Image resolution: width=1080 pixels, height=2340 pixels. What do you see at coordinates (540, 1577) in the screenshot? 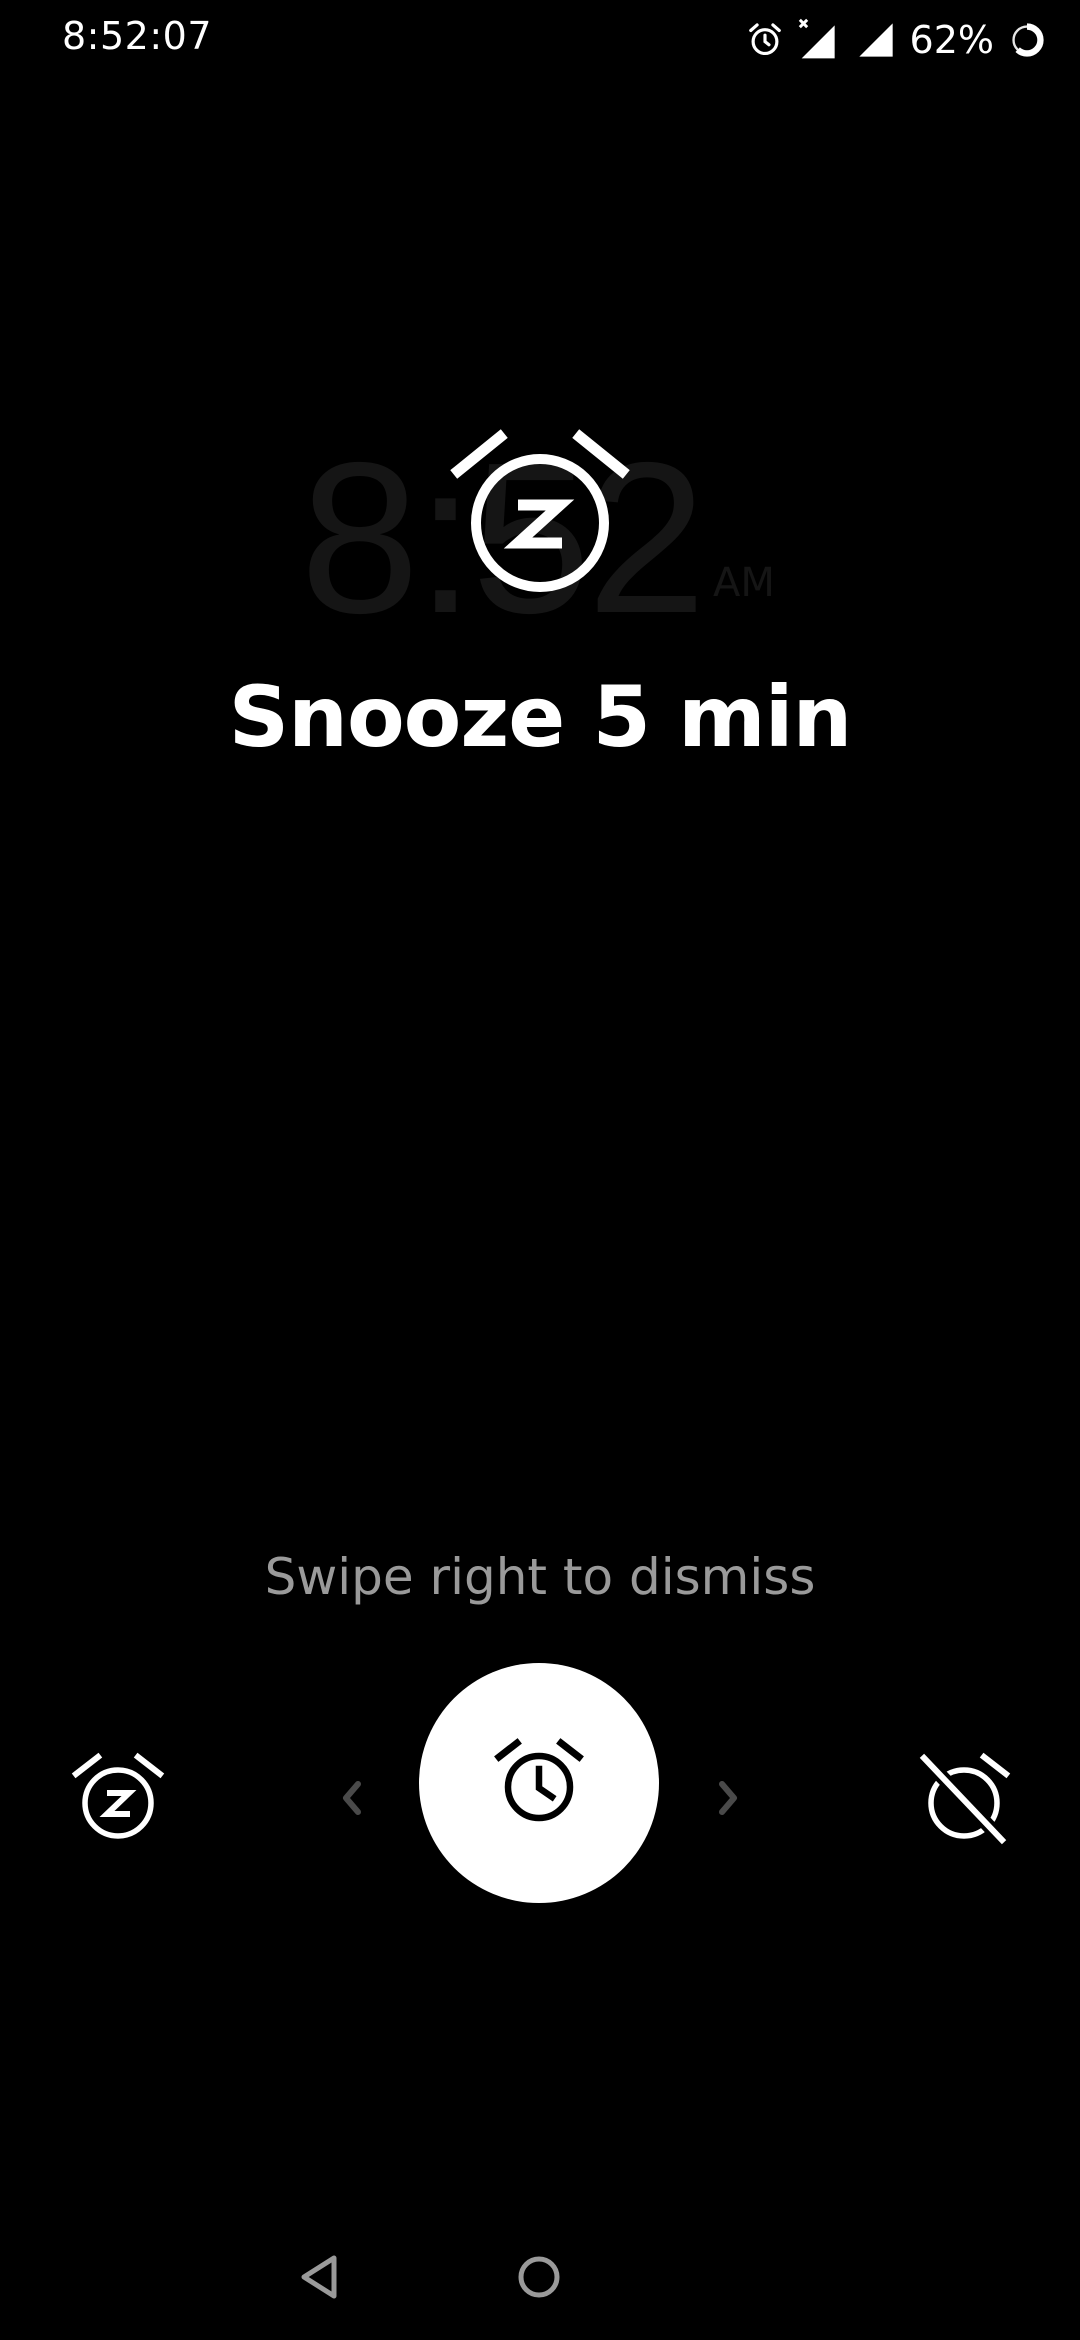
I see `swipe-hint: Swipe right to dismiss` at bounding box center [540, 1577].